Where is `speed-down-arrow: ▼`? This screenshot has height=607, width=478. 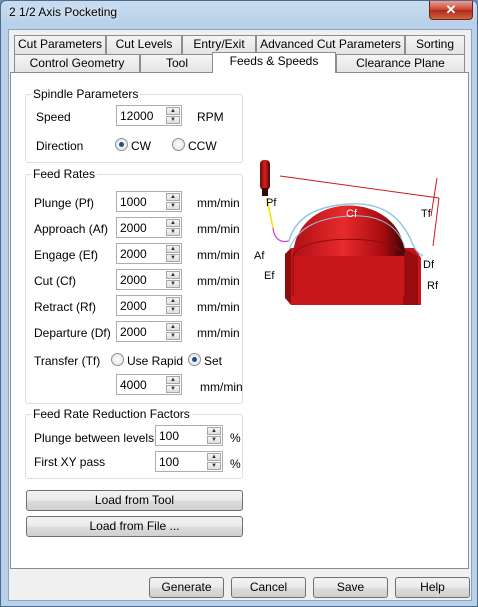
speed-down-arrow: ▼ is located at coordinates (173, 120).